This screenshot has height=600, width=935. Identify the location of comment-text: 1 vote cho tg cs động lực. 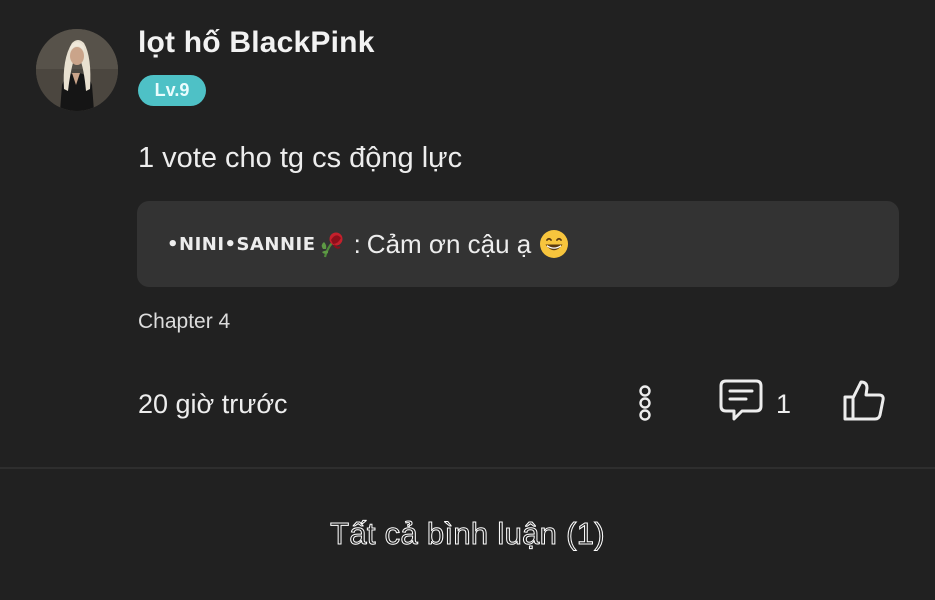
(300, 158).